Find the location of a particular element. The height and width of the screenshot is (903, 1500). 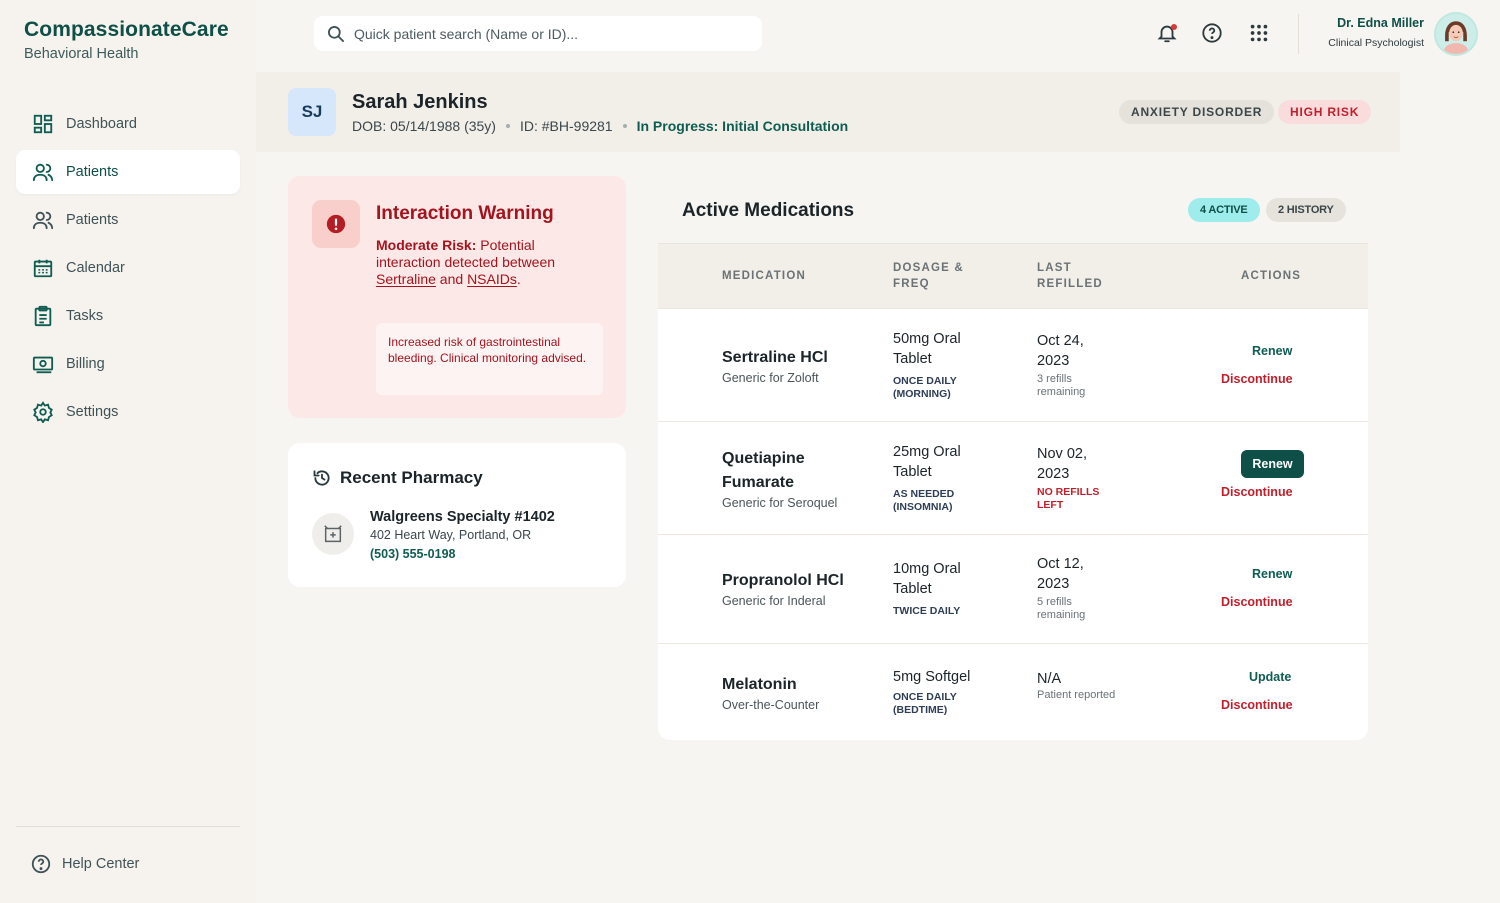

pharmacy-icon-box is located at coordinates (333, 534).